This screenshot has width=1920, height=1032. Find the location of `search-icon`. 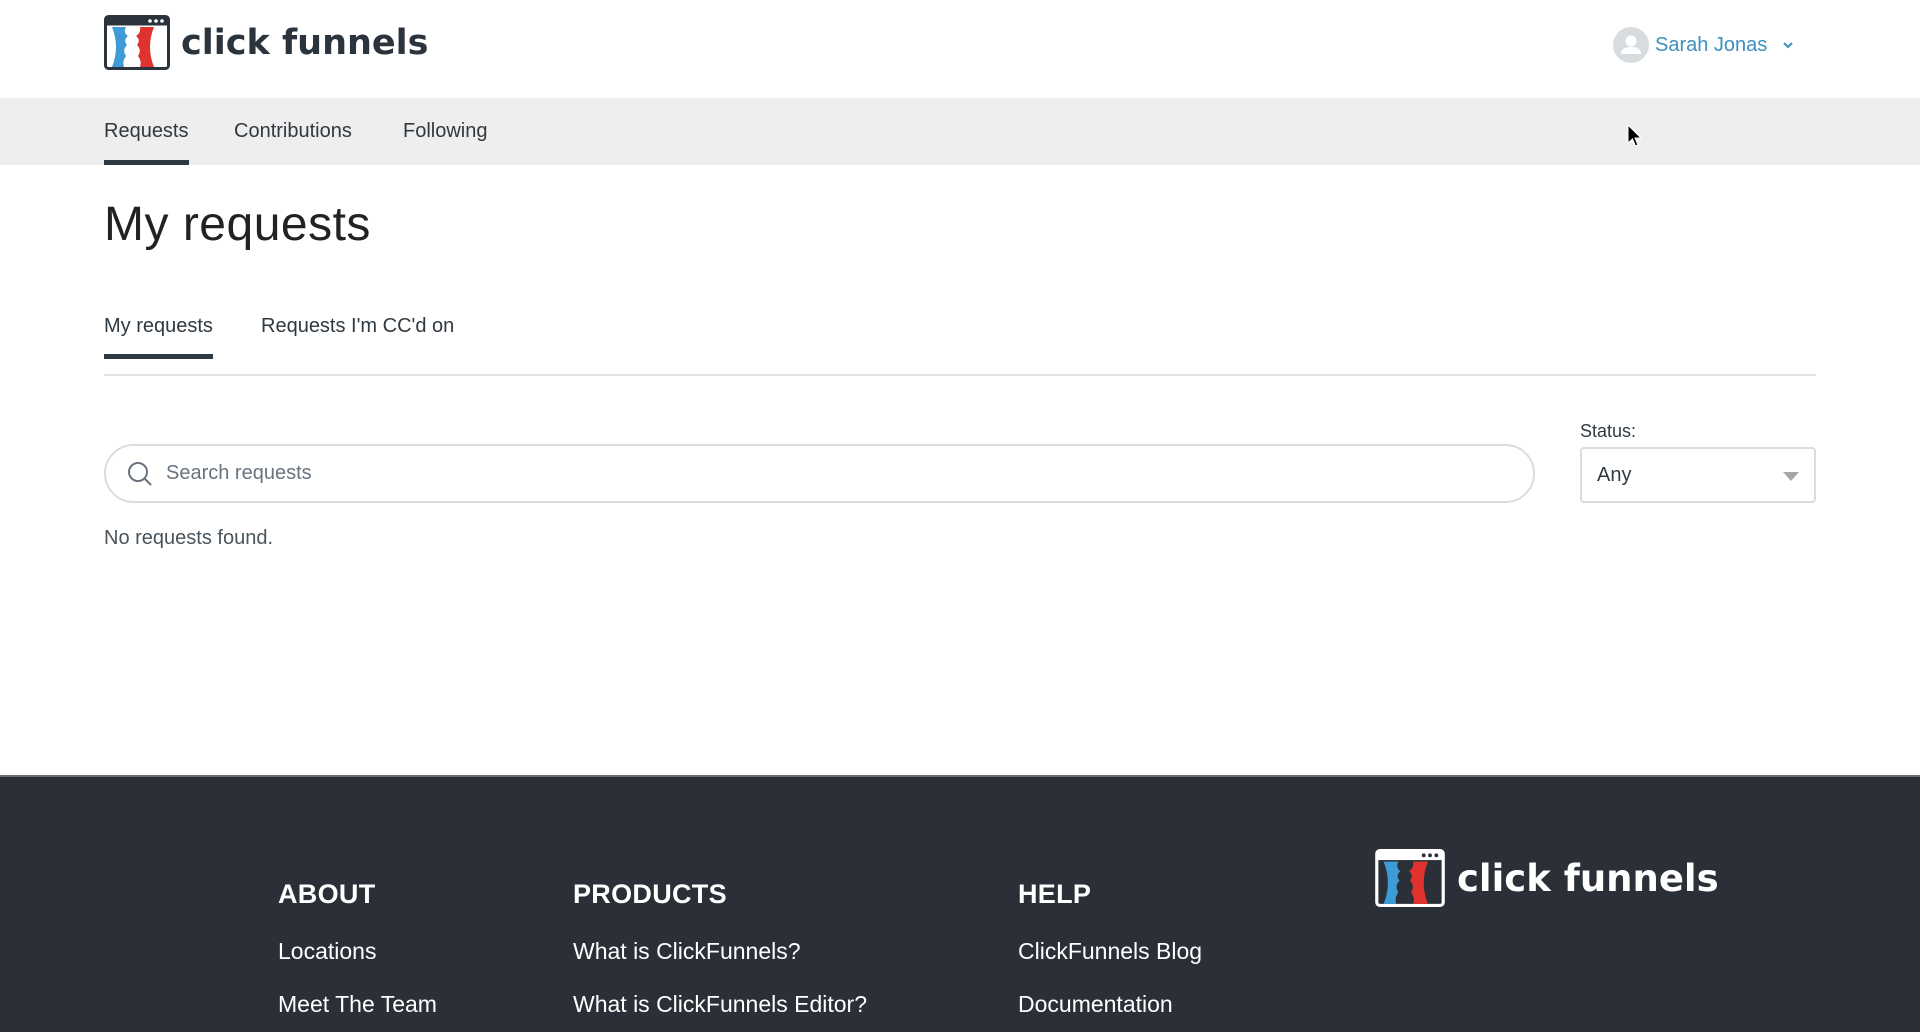

search-icon is located at coordinates (140, 473).